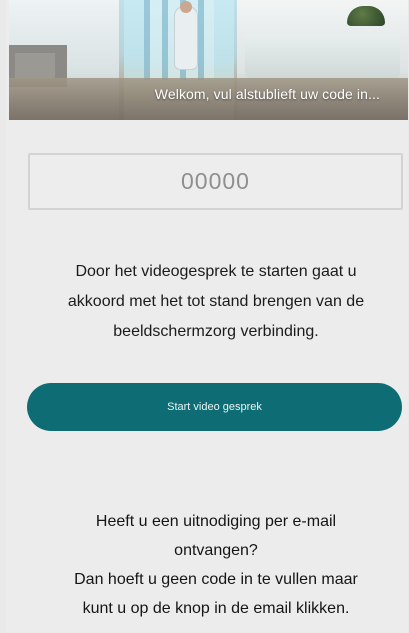  I want to click on start-video-call-button: Start video gesprek, so click(214, 407).